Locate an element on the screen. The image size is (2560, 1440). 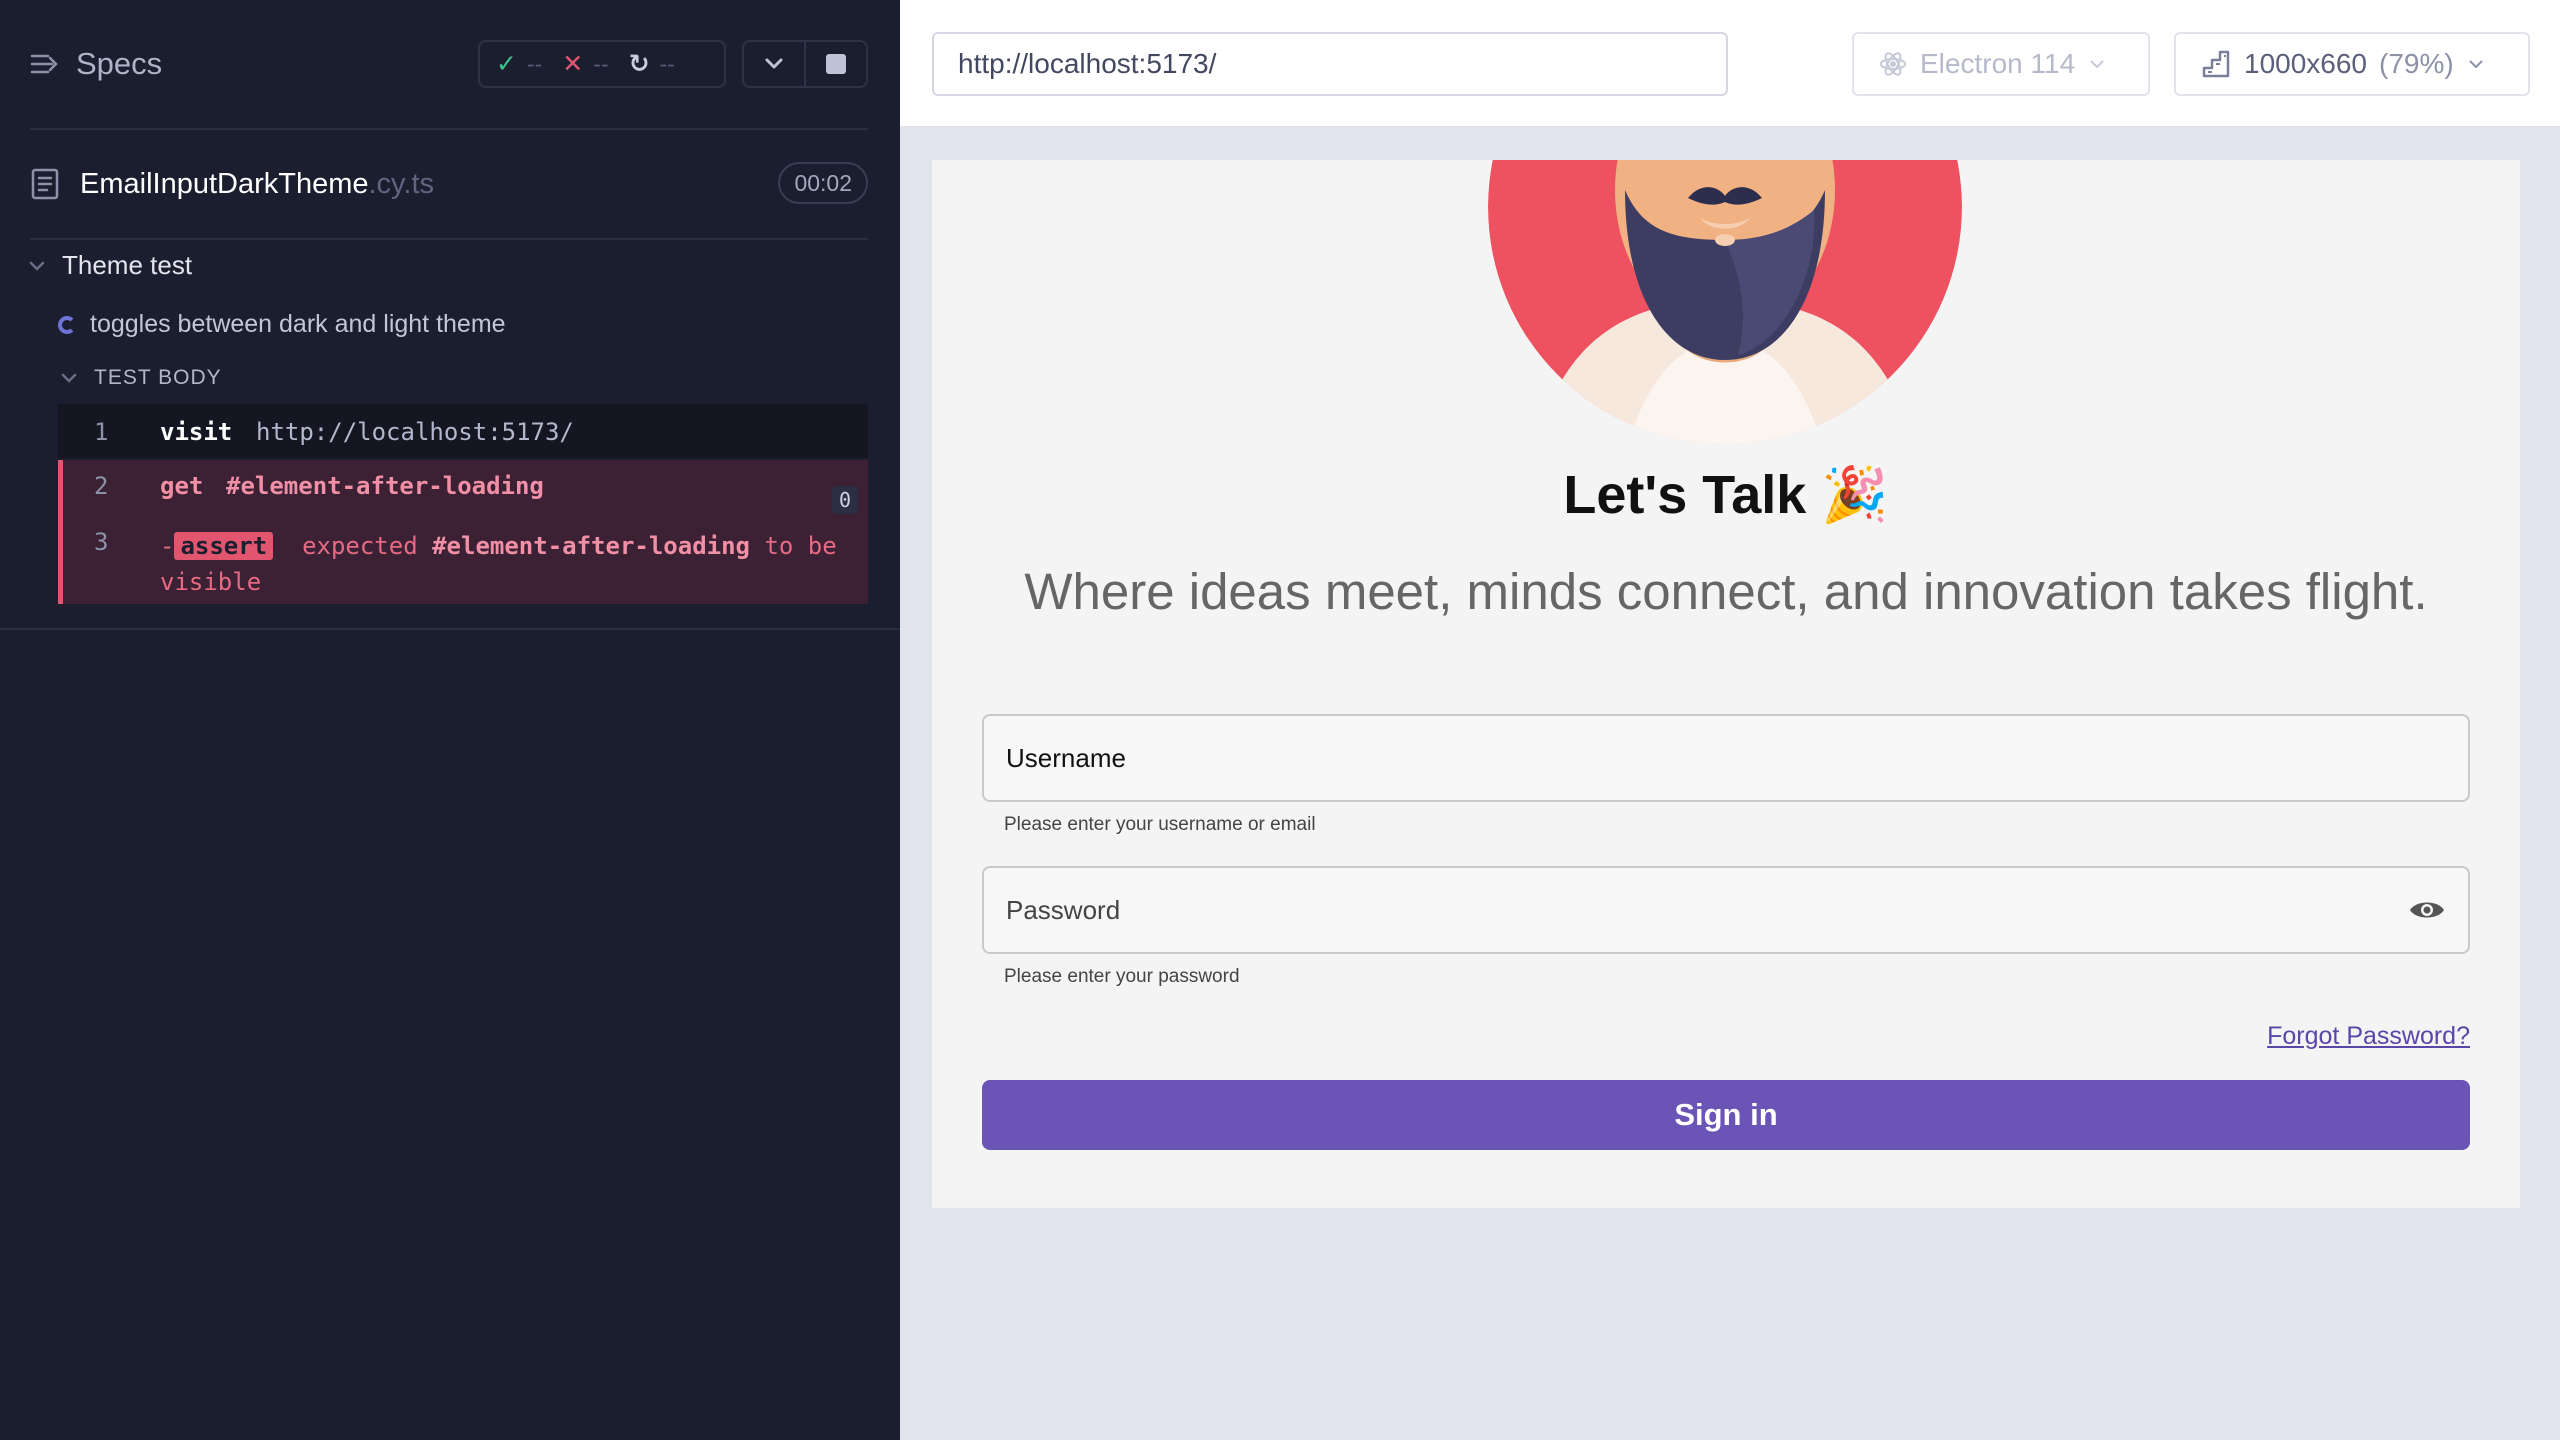
test-title: toggles between dark and light theme is located at coordinates (298, 324).